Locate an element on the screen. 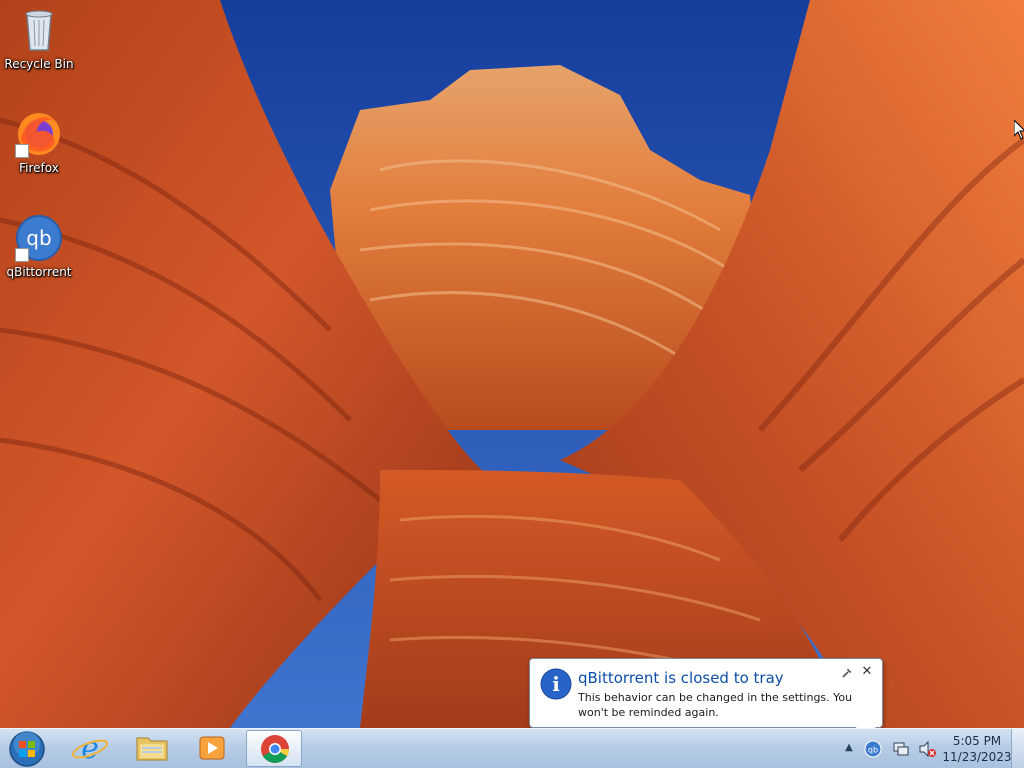  clock-time: 5:05 PM is located at coordinates (977, 741).